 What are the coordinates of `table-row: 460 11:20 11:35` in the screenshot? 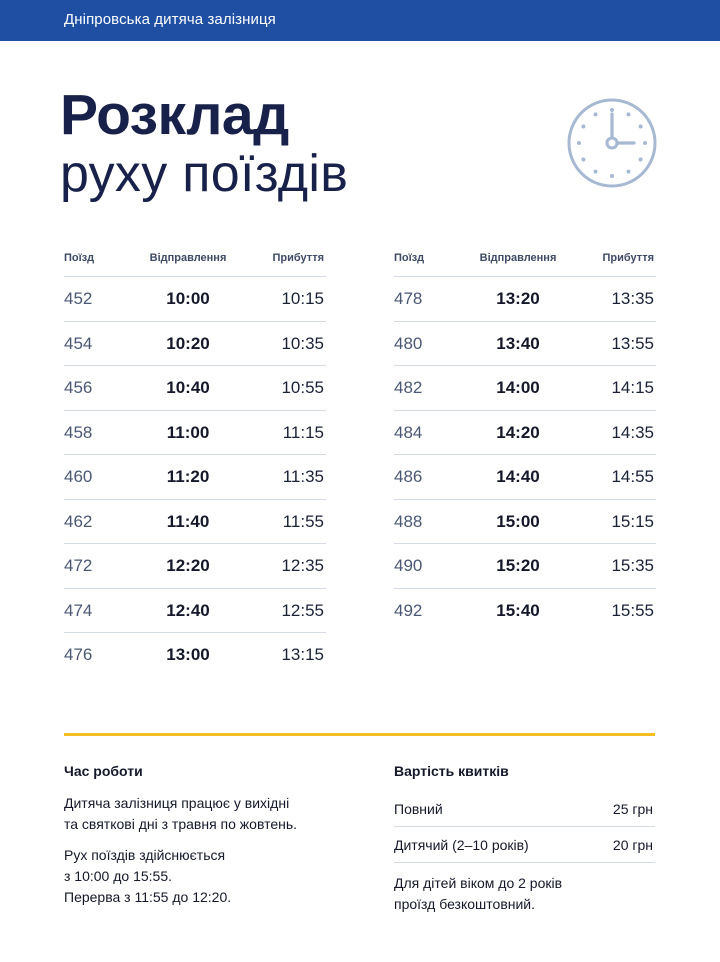 It's located at (195, 477).